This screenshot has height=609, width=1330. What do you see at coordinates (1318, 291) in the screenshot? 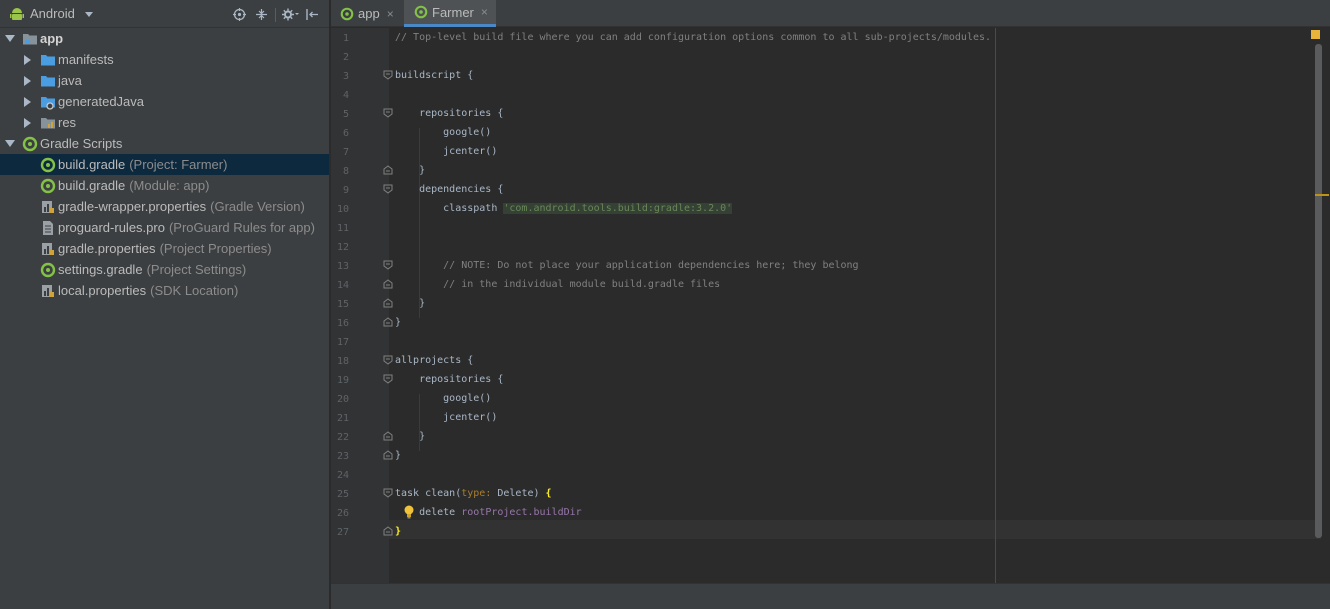
I see `vertical-scrollbar` at bounding box center [1318, 291].